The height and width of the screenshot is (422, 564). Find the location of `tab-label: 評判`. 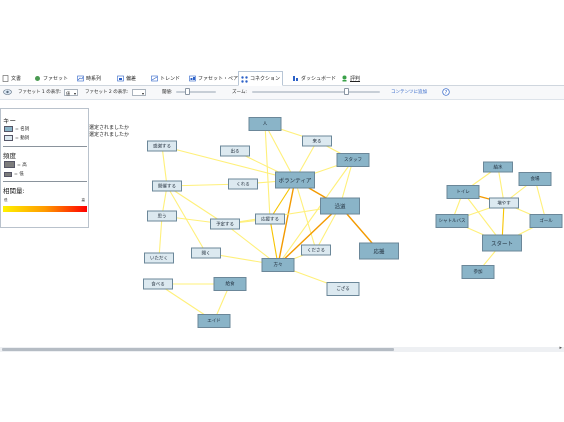

tab-label: 評判 is located at coordinates (355, 78).